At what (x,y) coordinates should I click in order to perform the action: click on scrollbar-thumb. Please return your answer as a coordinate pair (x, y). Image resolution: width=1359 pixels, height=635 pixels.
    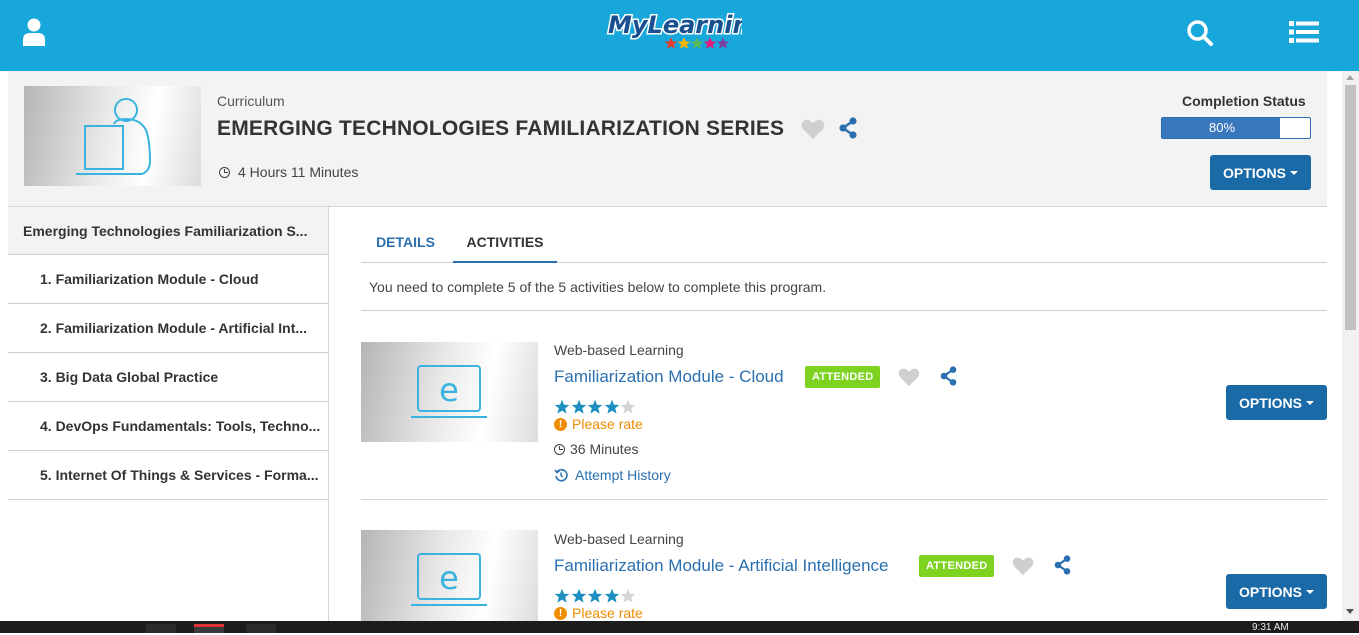
    Looking at the image, I should click on (1350, 207).